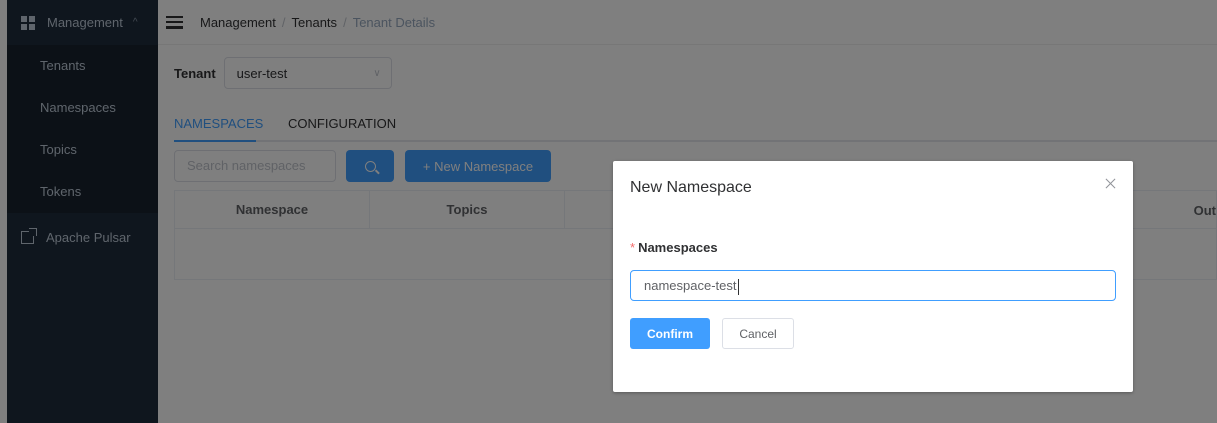 This screenshot has width=1217, height=423. I want to click on namespaces-field-label: * Namespaces, so click(674, 247).